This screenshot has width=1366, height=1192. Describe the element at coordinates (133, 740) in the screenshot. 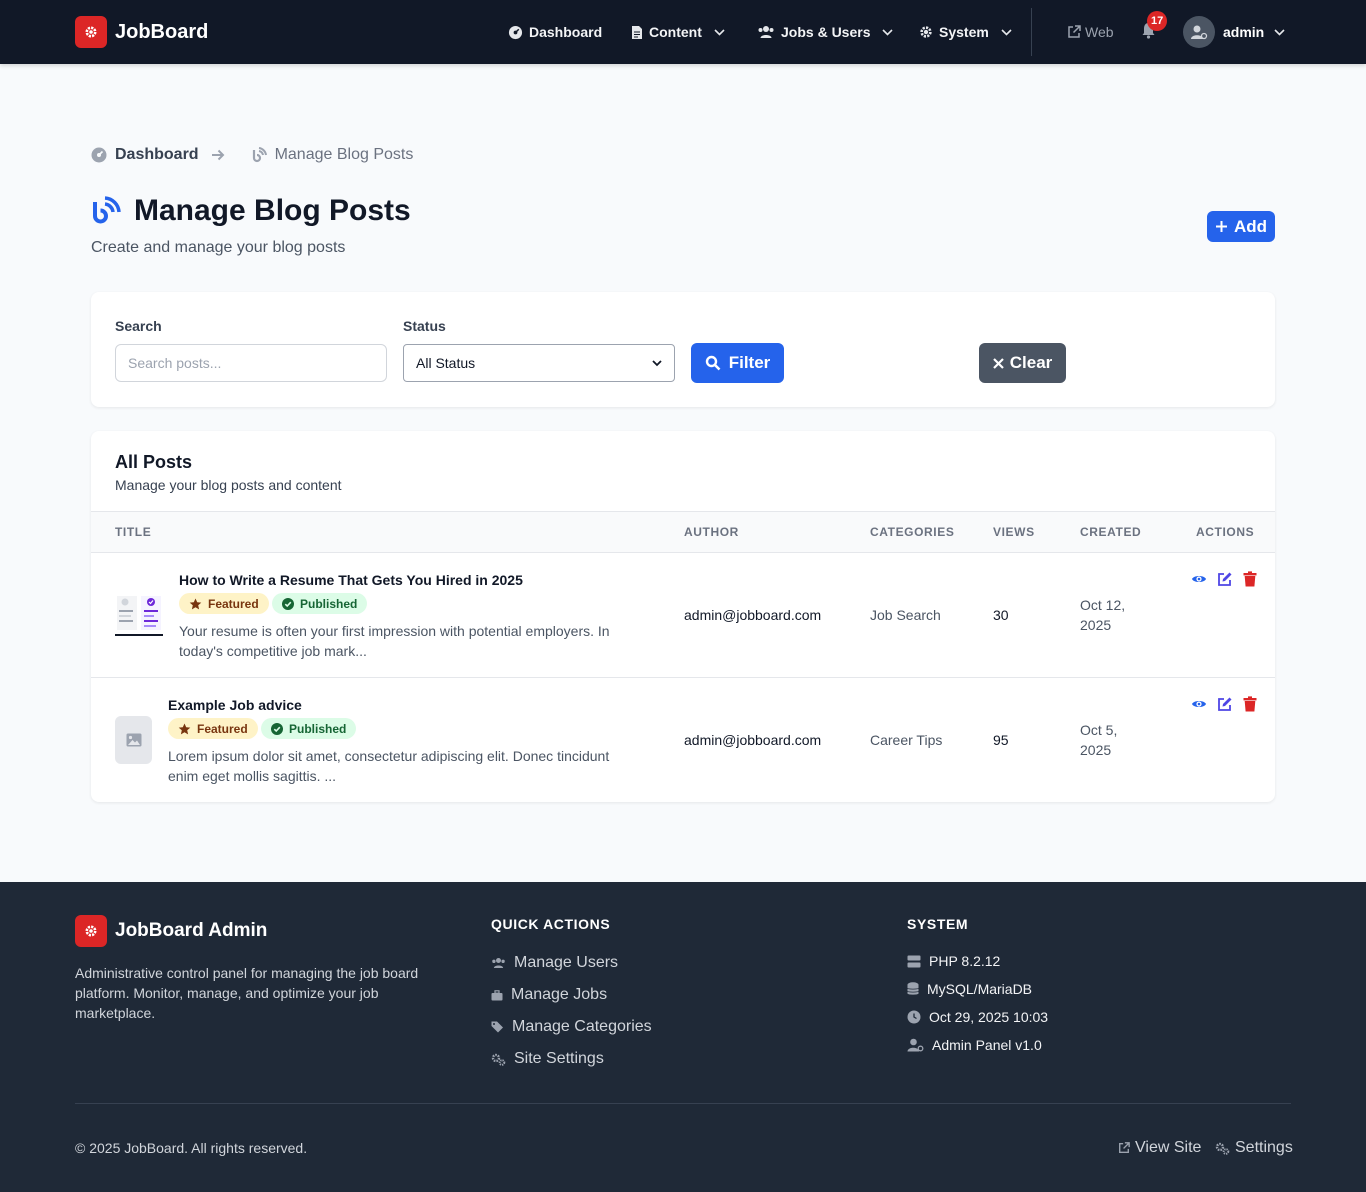

I see `image-placeholder-icon` at that location.